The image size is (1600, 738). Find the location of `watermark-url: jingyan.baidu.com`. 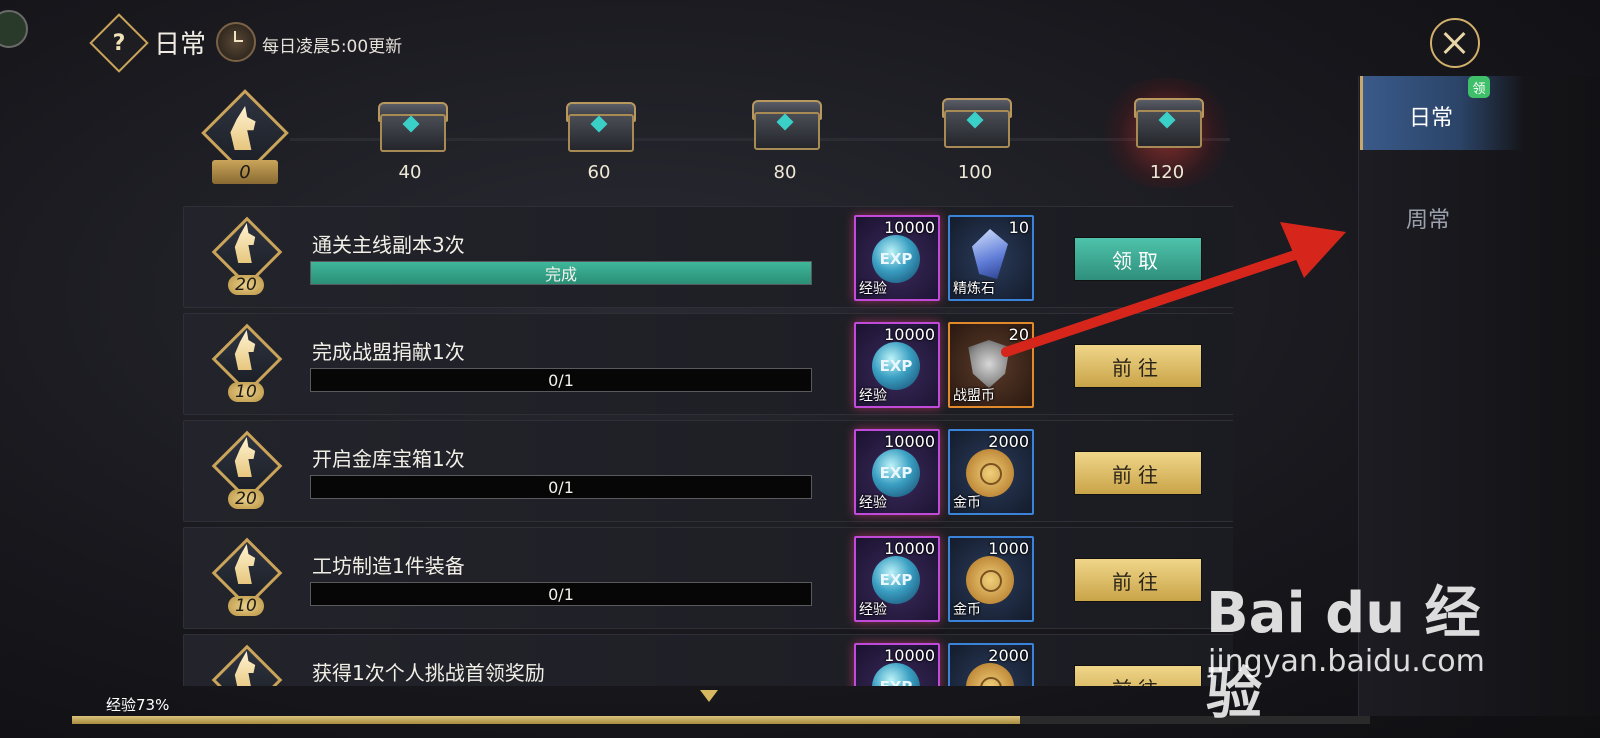

watermark-url: jingyan.baidu.com is located at coordinates (1346, 661).